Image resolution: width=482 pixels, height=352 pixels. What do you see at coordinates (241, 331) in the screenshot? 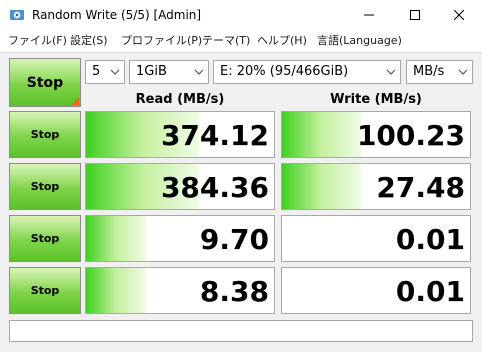
I see `status-bar` at bounding box center [241, 331].